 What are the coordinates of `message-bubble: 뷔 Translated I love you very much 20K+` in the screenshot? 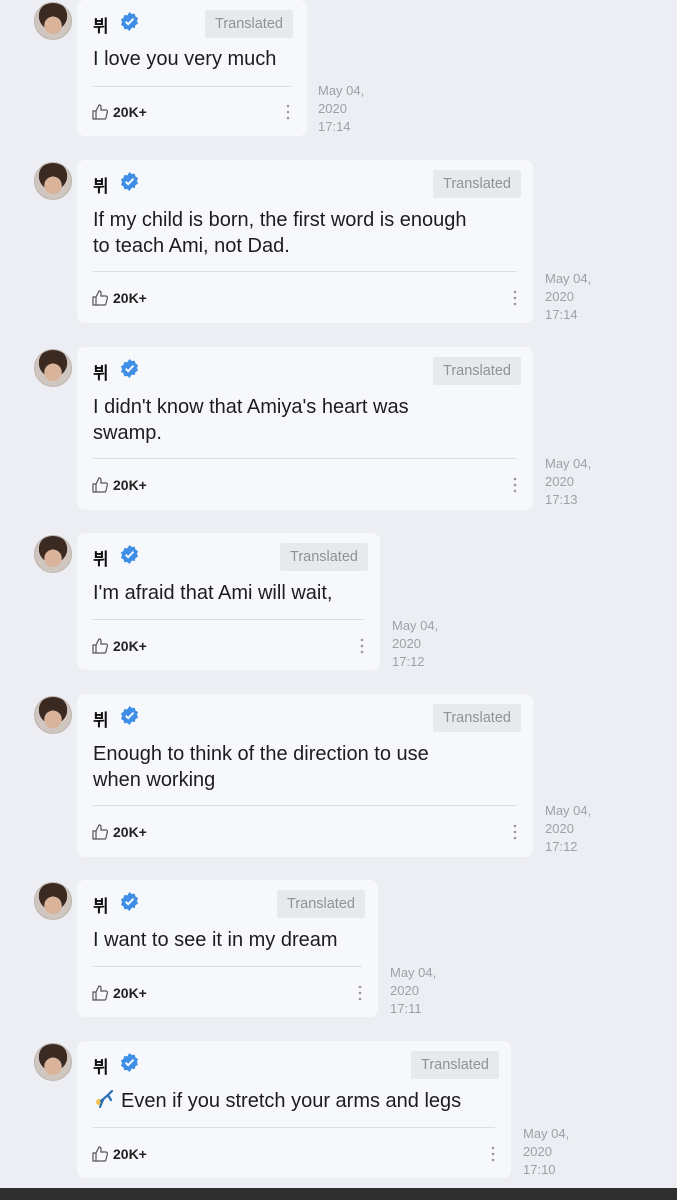 It's located at (192, 68).